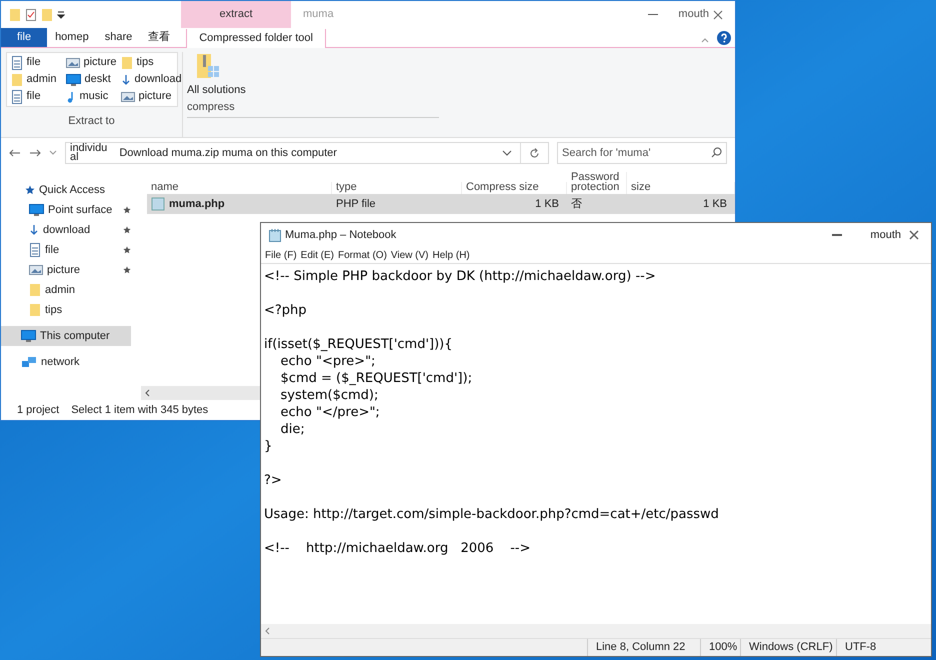 The width and height of the screenshot is (936, 660). What do you see at coordinates (93, 96) in the screenshot?
I see `extract-target-item: music` at bounding box center [93, 96].